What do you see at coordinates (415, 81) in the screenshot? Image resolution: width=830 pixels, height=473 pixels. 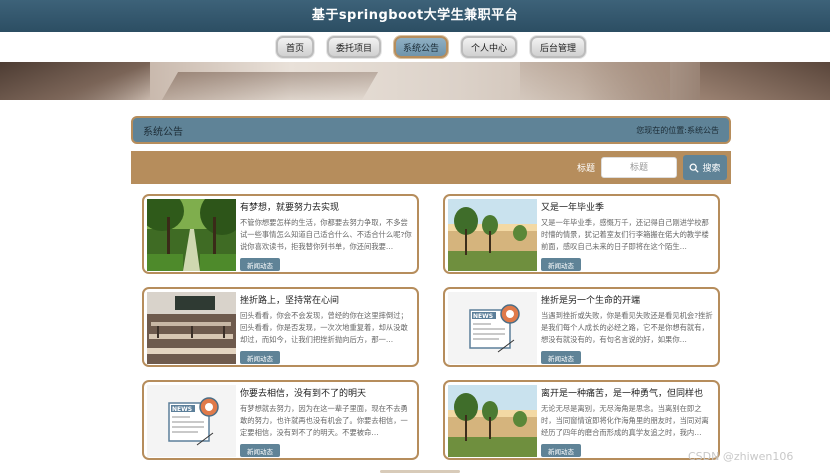 I see `banner-image` at bounding box center [415, 81].